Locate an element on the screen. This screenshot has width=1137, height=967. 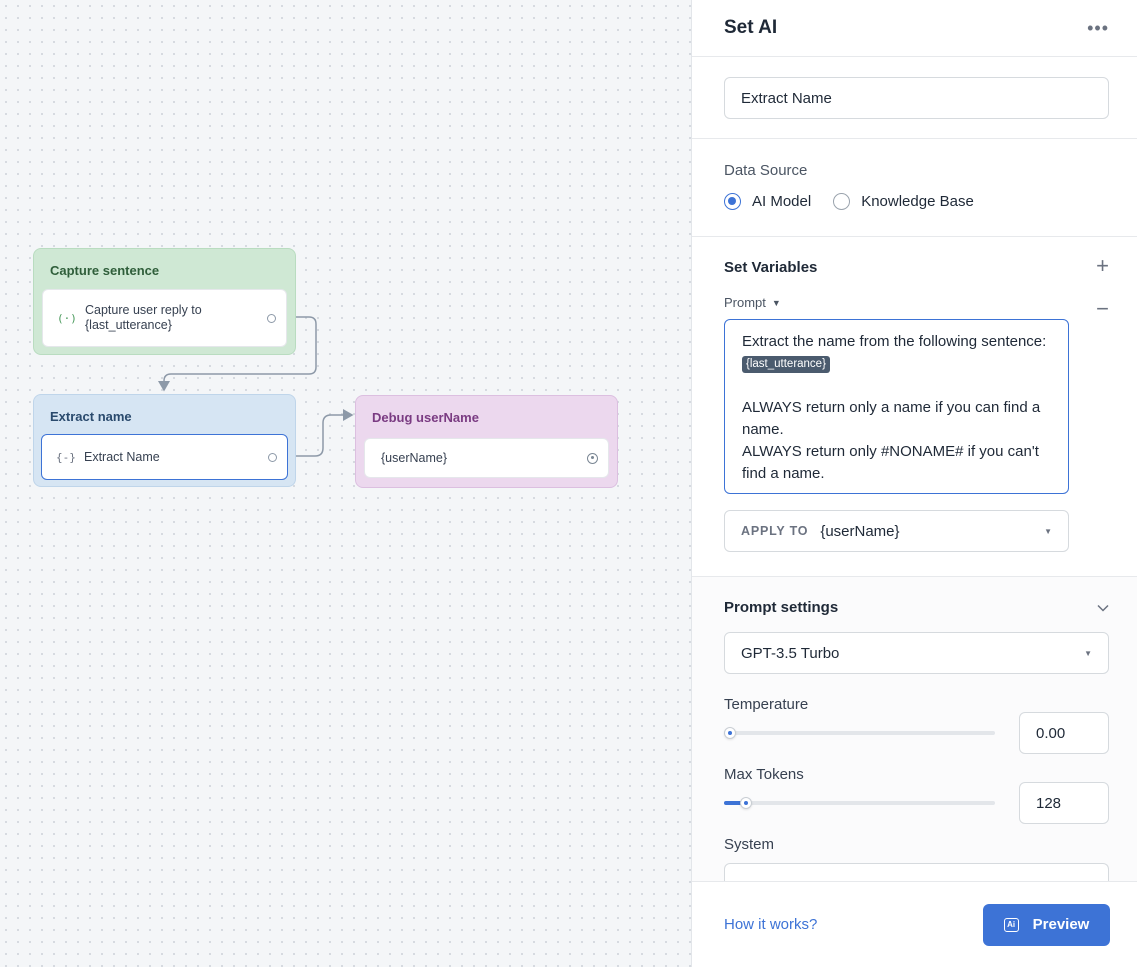
panel-footer: How it works? Ai Preview is located at coordinates (914, 924).